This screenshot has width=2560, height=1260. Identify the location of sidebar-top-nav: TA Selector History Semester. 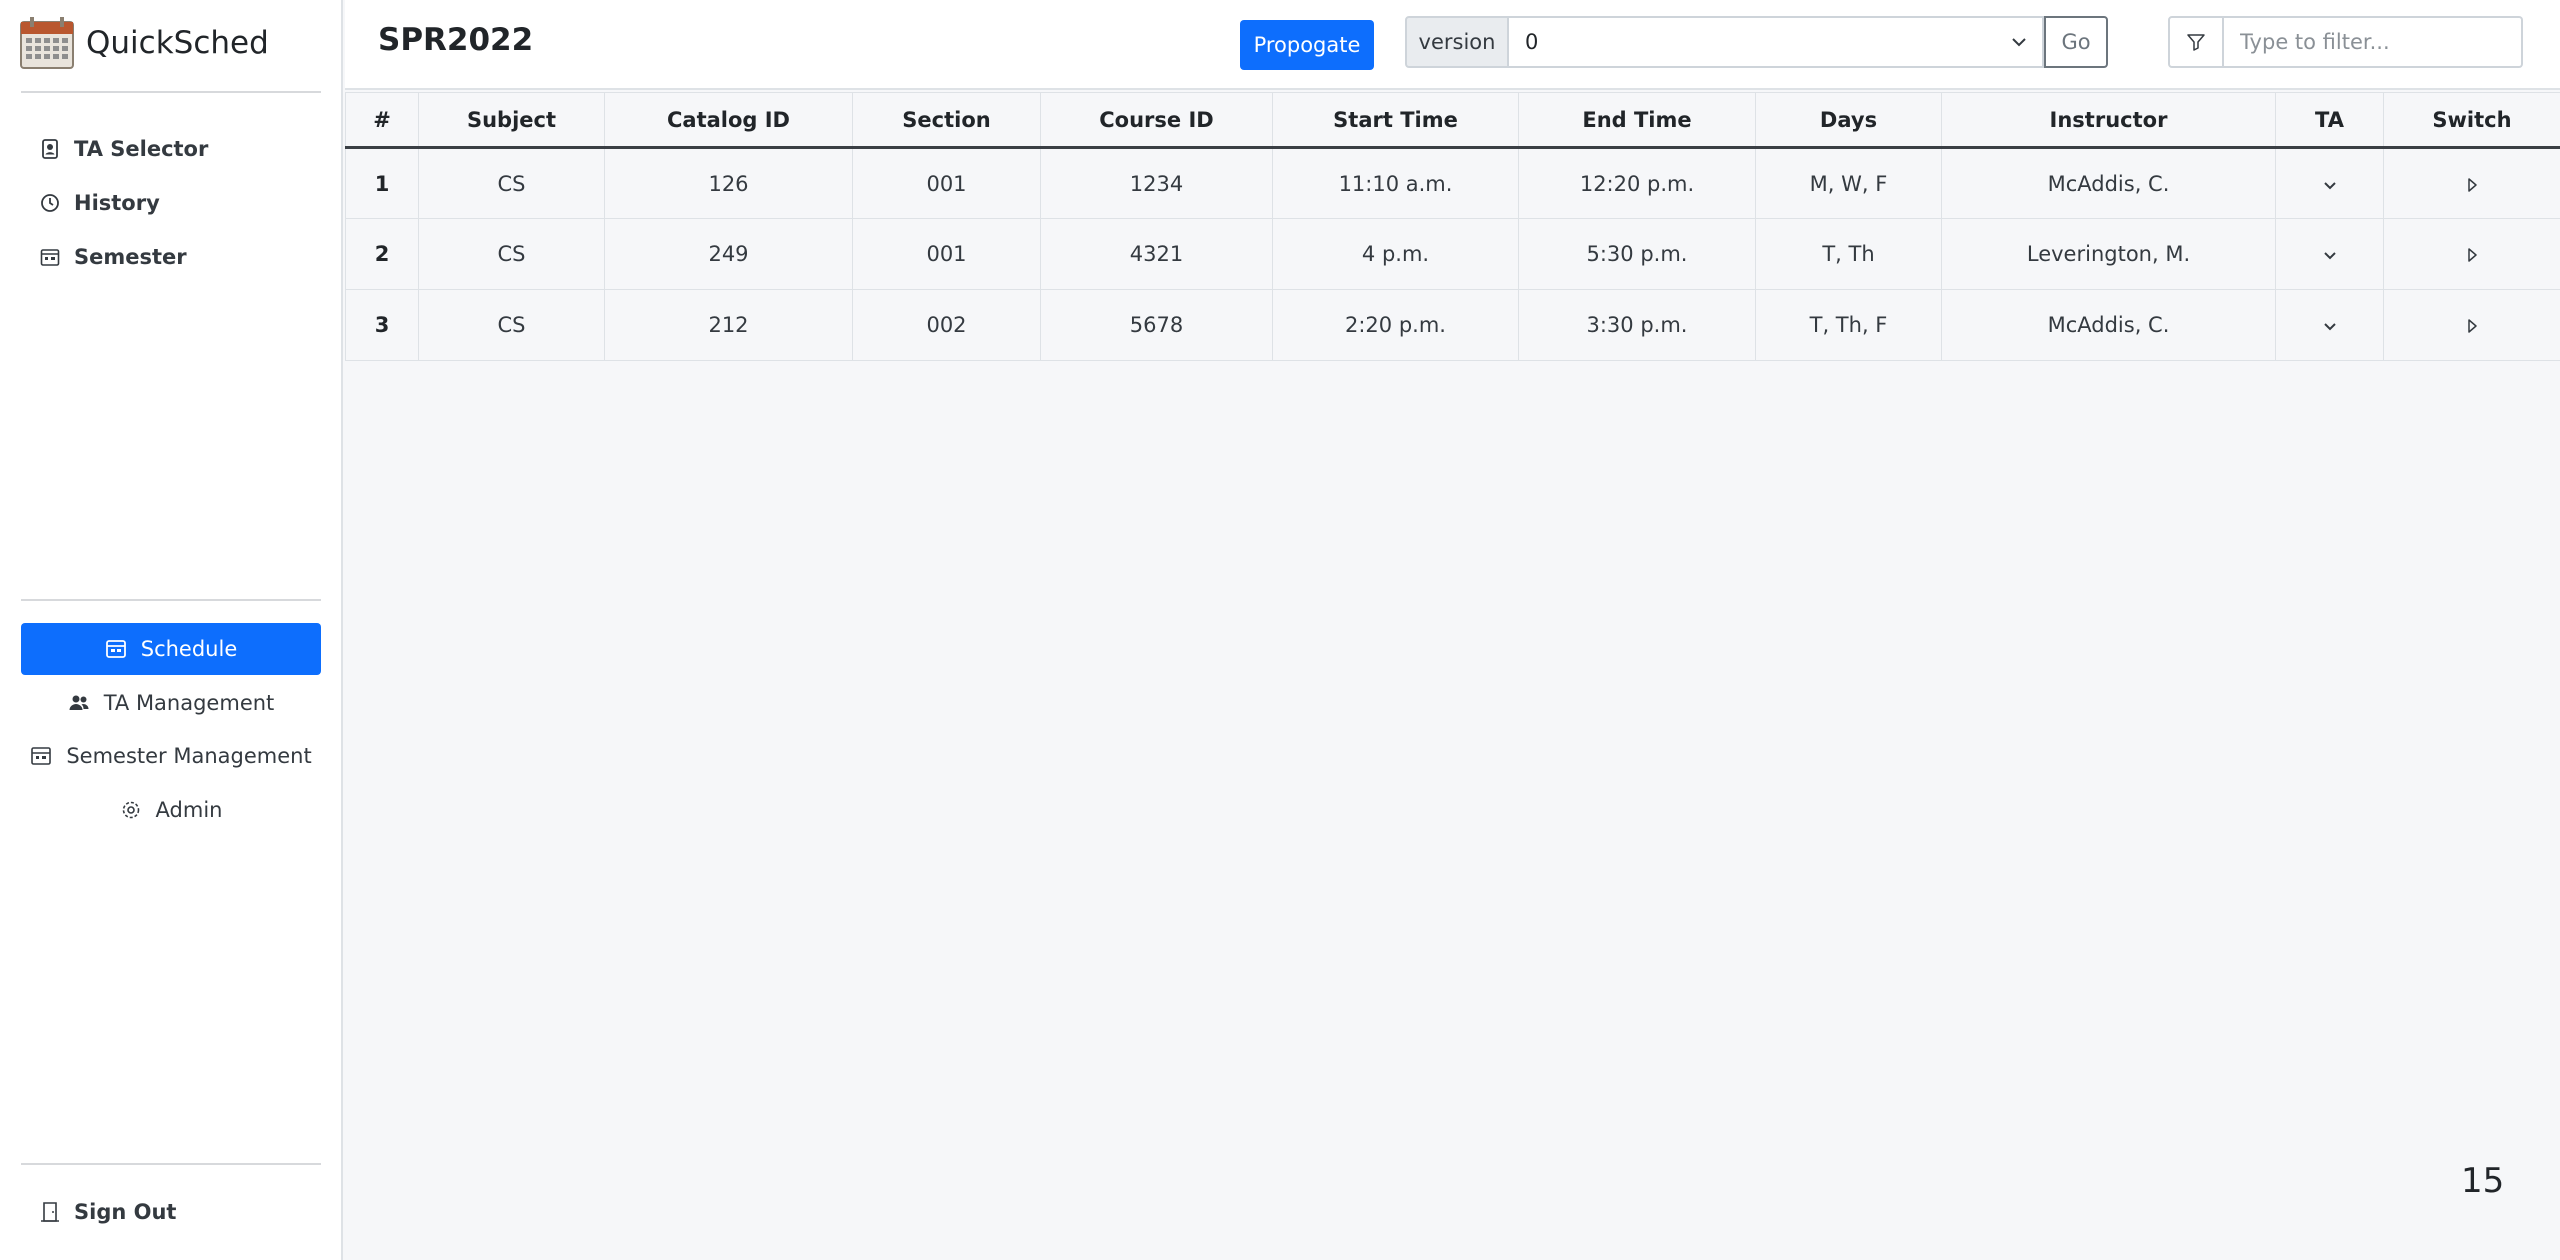
(124, 203).